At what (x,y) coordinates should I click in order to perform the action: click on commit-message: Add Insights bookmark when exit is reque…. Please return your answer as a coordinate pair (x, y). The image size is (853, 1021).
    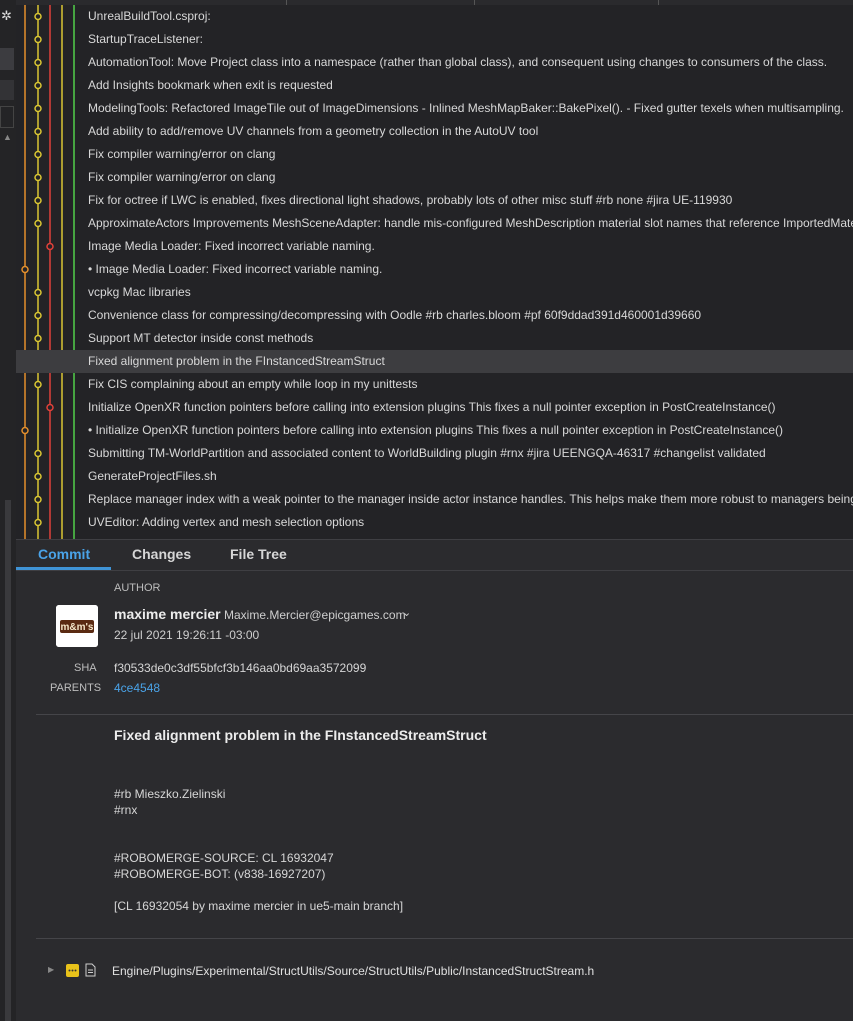
    Looking at the image, I should click on (210, 85).